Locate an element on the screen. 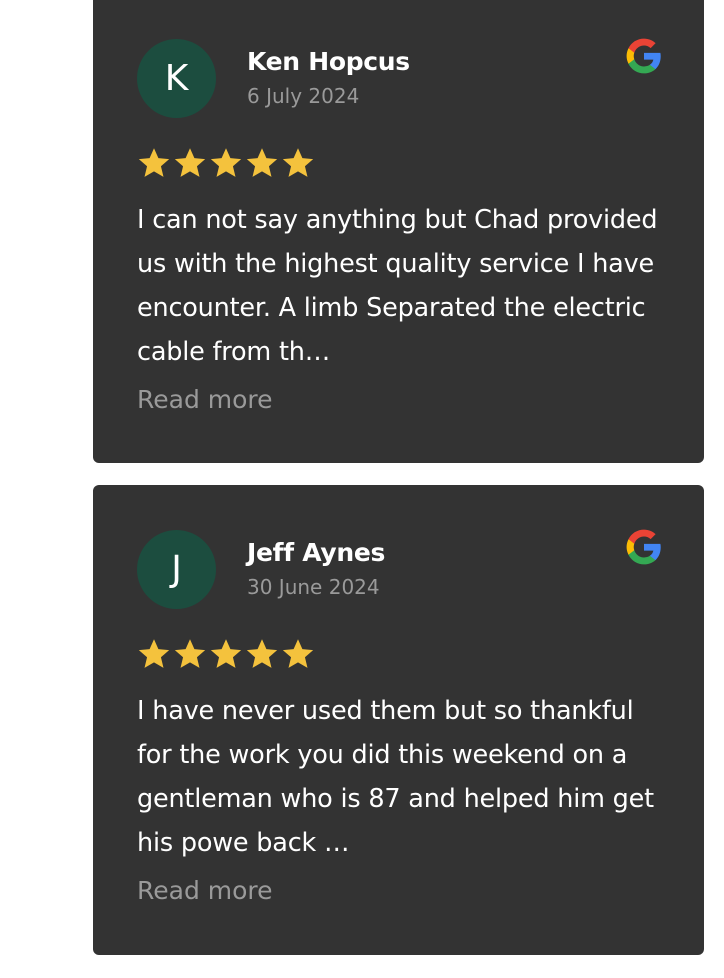 This screenshot has height=978, width=724. review-date: 6 July 2024 is located at coordinates (303, 96).